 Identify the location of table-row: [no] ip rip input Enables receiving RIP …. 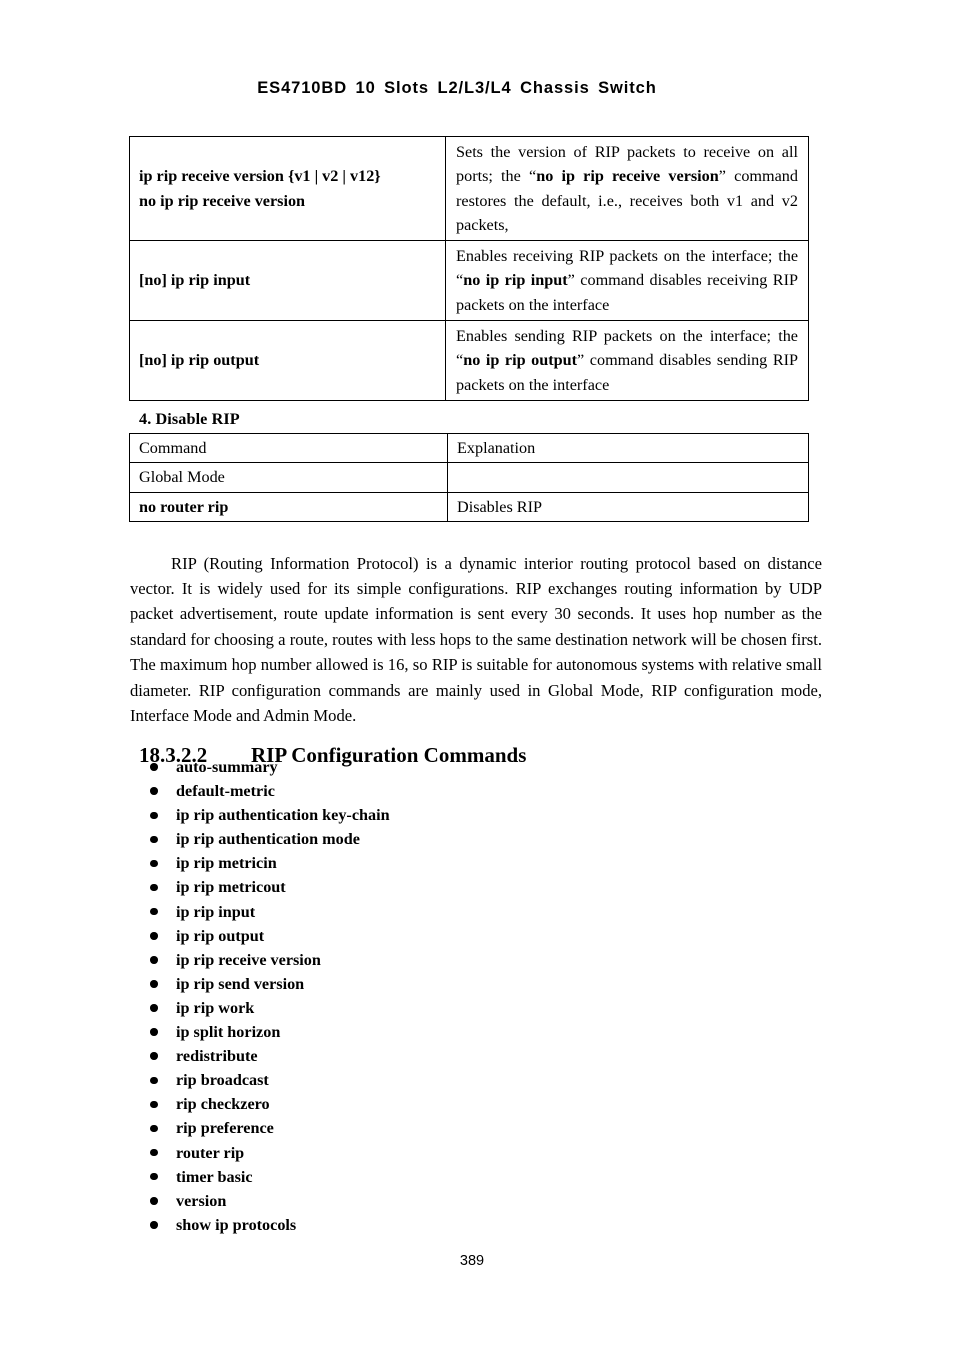
(469, 281).